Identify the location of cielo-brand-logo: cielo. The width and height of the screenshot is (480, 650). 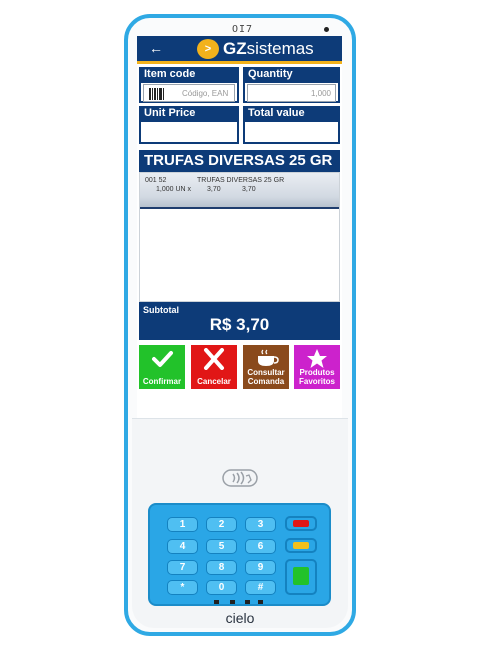
(240, 618).